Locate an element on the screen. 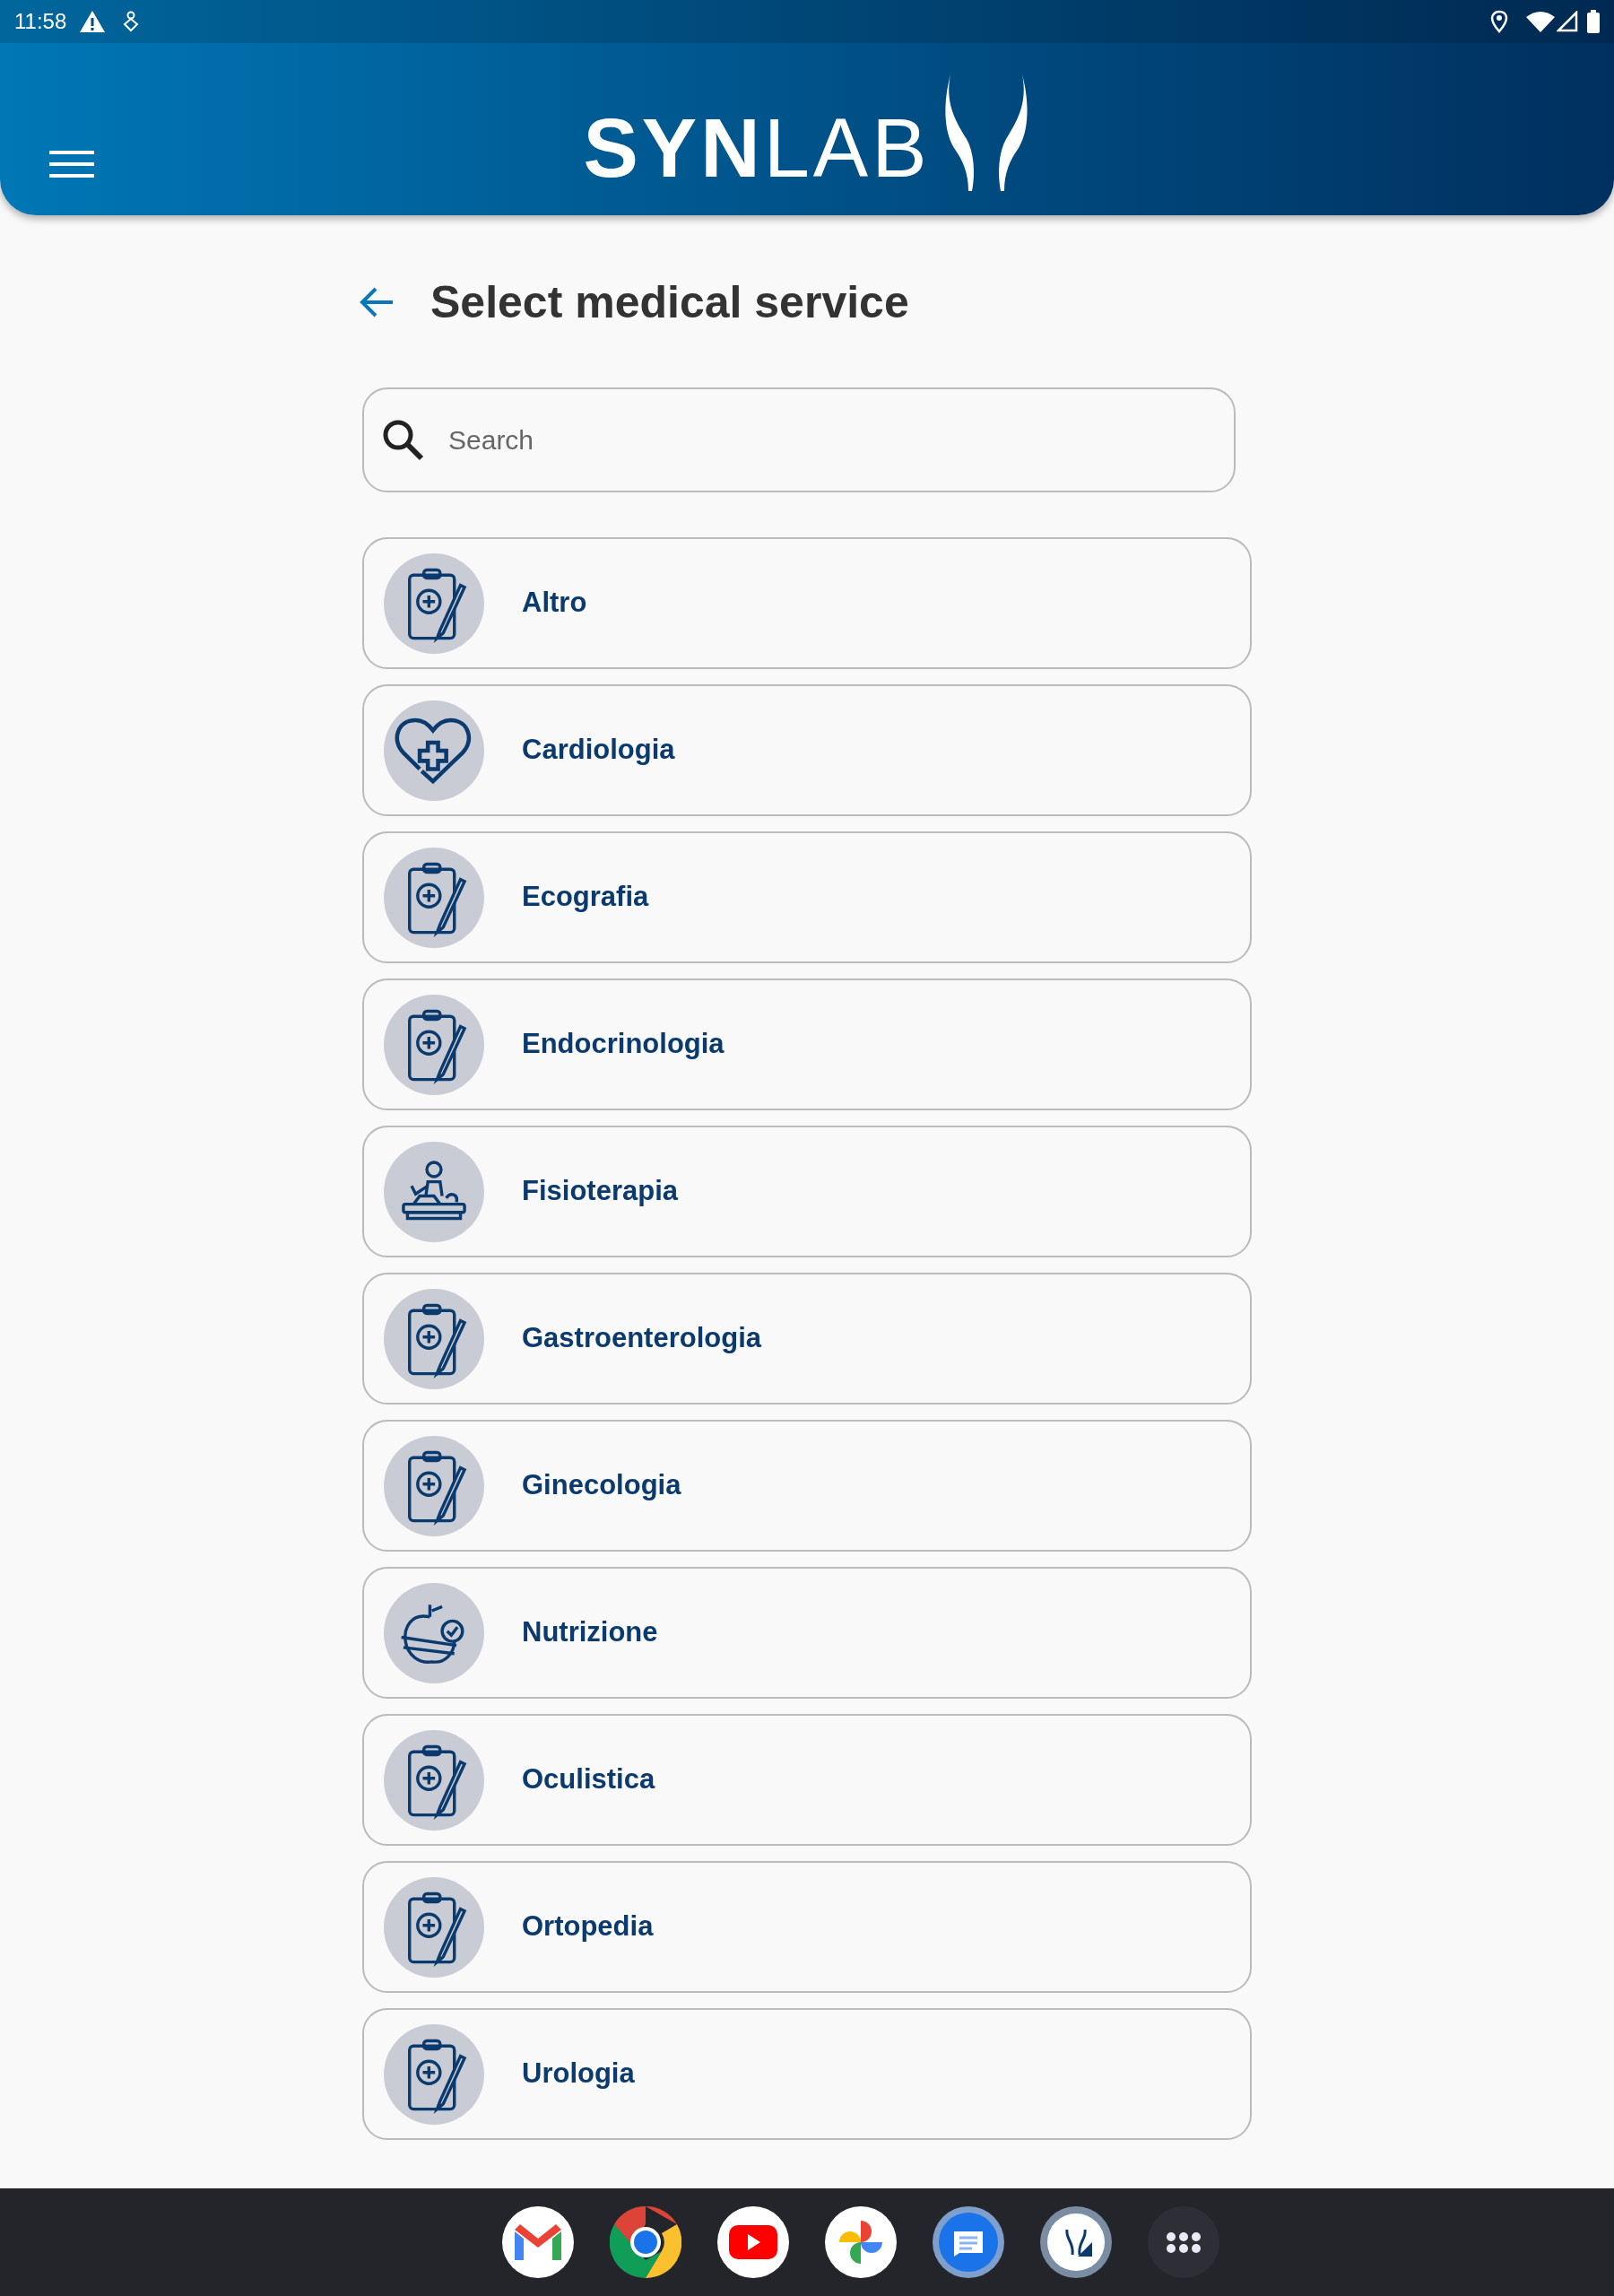 The width and height of the screenshot is (1614, 2296). back-arrow-icon is located at coordinates (377, 302).